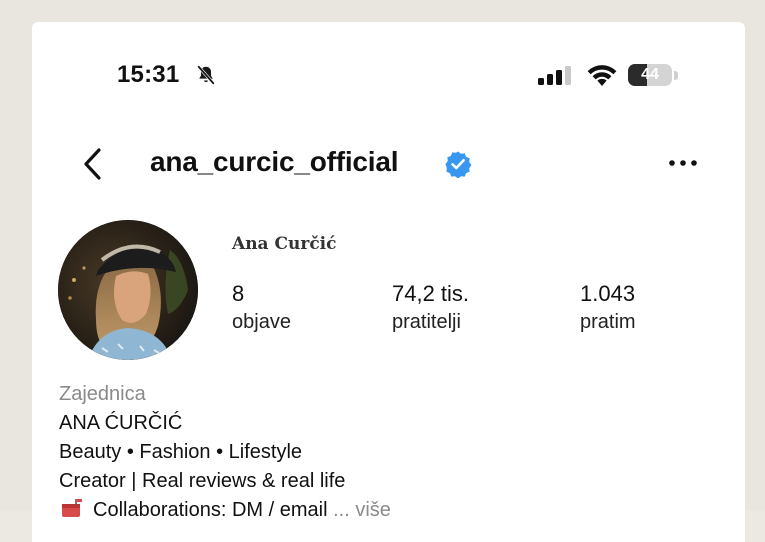 The image size is (765, 542). What do you see at coordinates (202, 481) in the screenshot?
I see `bio-line-2: Creator | Real reviews & real life` at bounding box center [202, 481].